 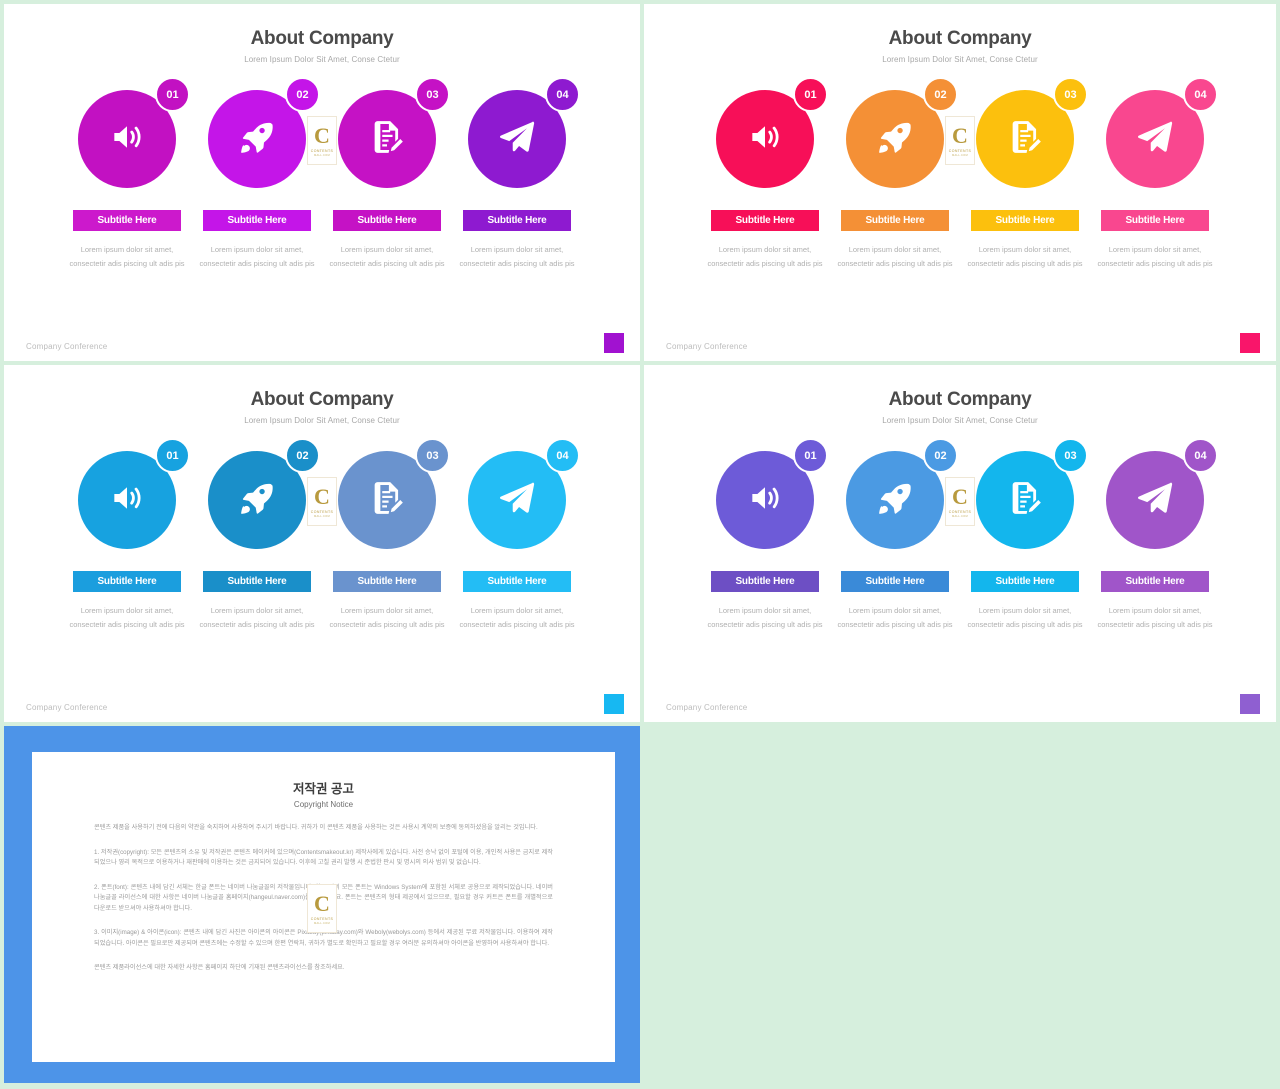 I want to click on icon-circle-wrapper: 04, so click(x=524, y=132).